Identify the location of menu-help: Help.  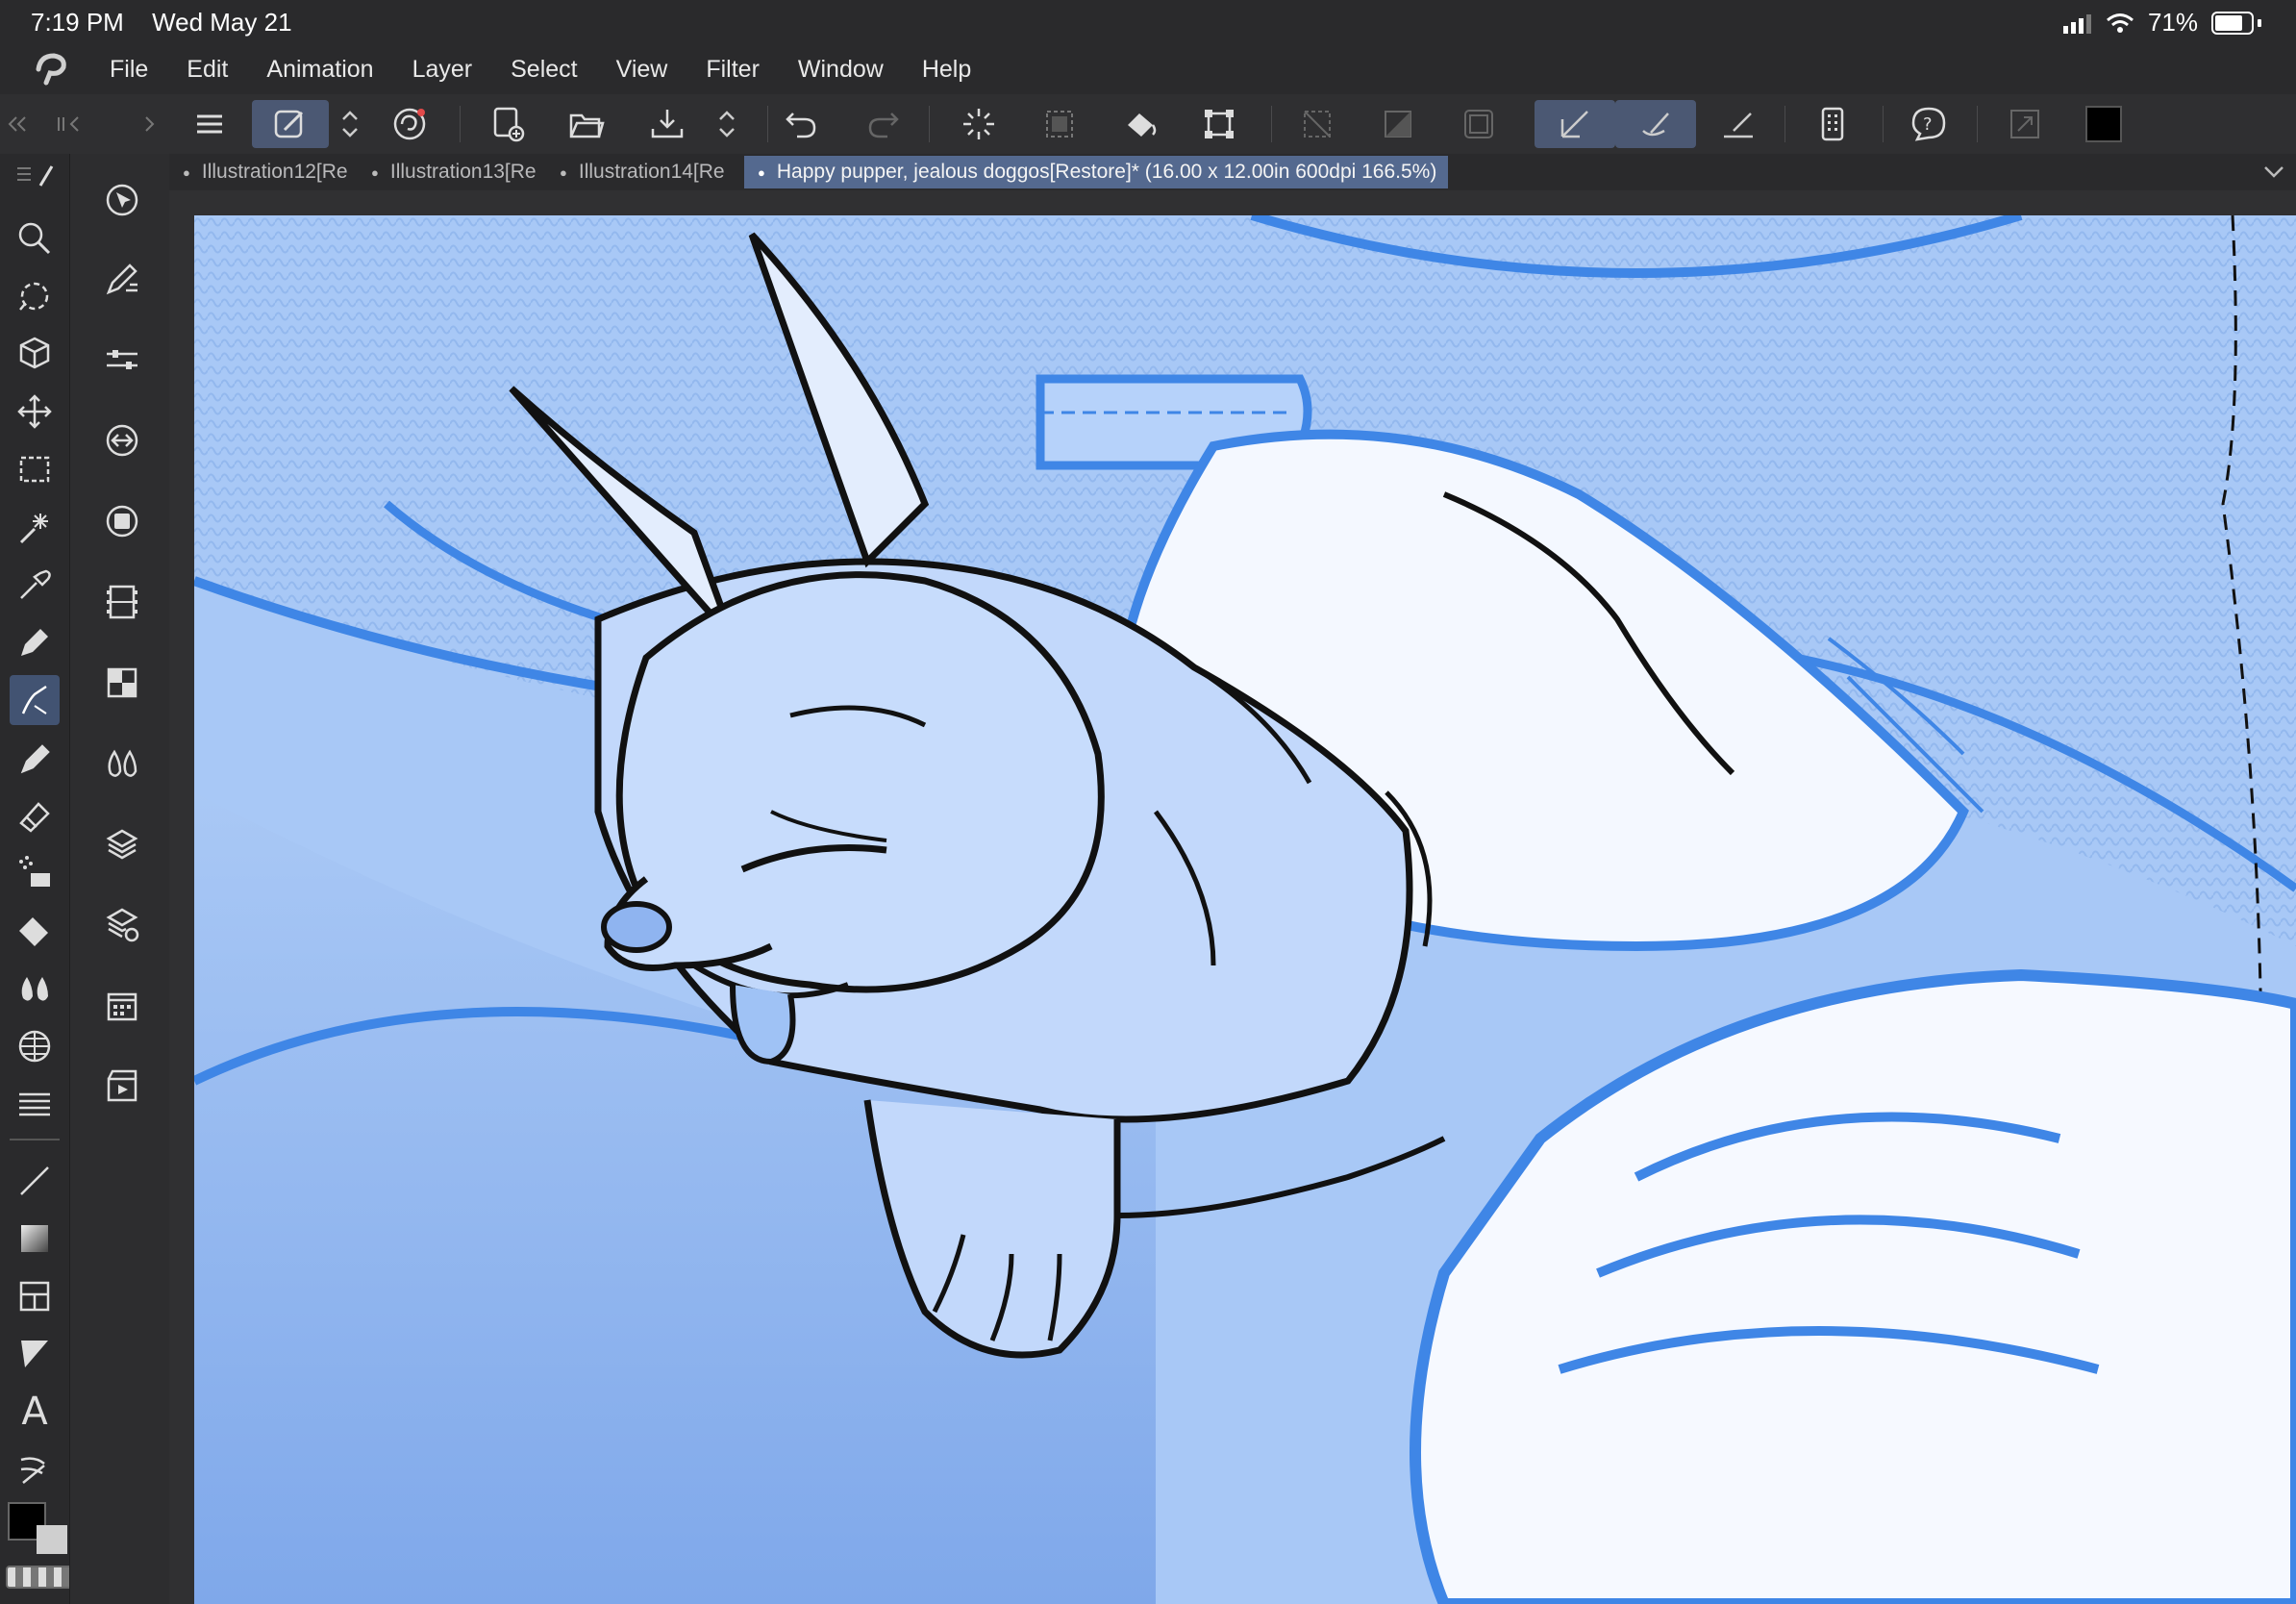
(946, 70).